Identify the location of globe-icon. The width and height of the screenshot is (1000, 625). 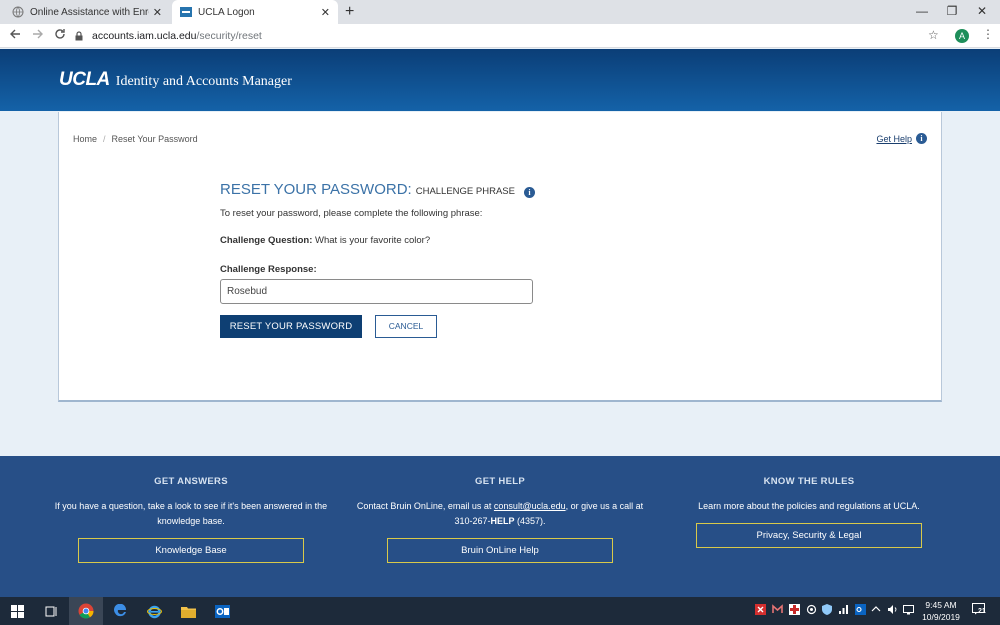
(18, 12).